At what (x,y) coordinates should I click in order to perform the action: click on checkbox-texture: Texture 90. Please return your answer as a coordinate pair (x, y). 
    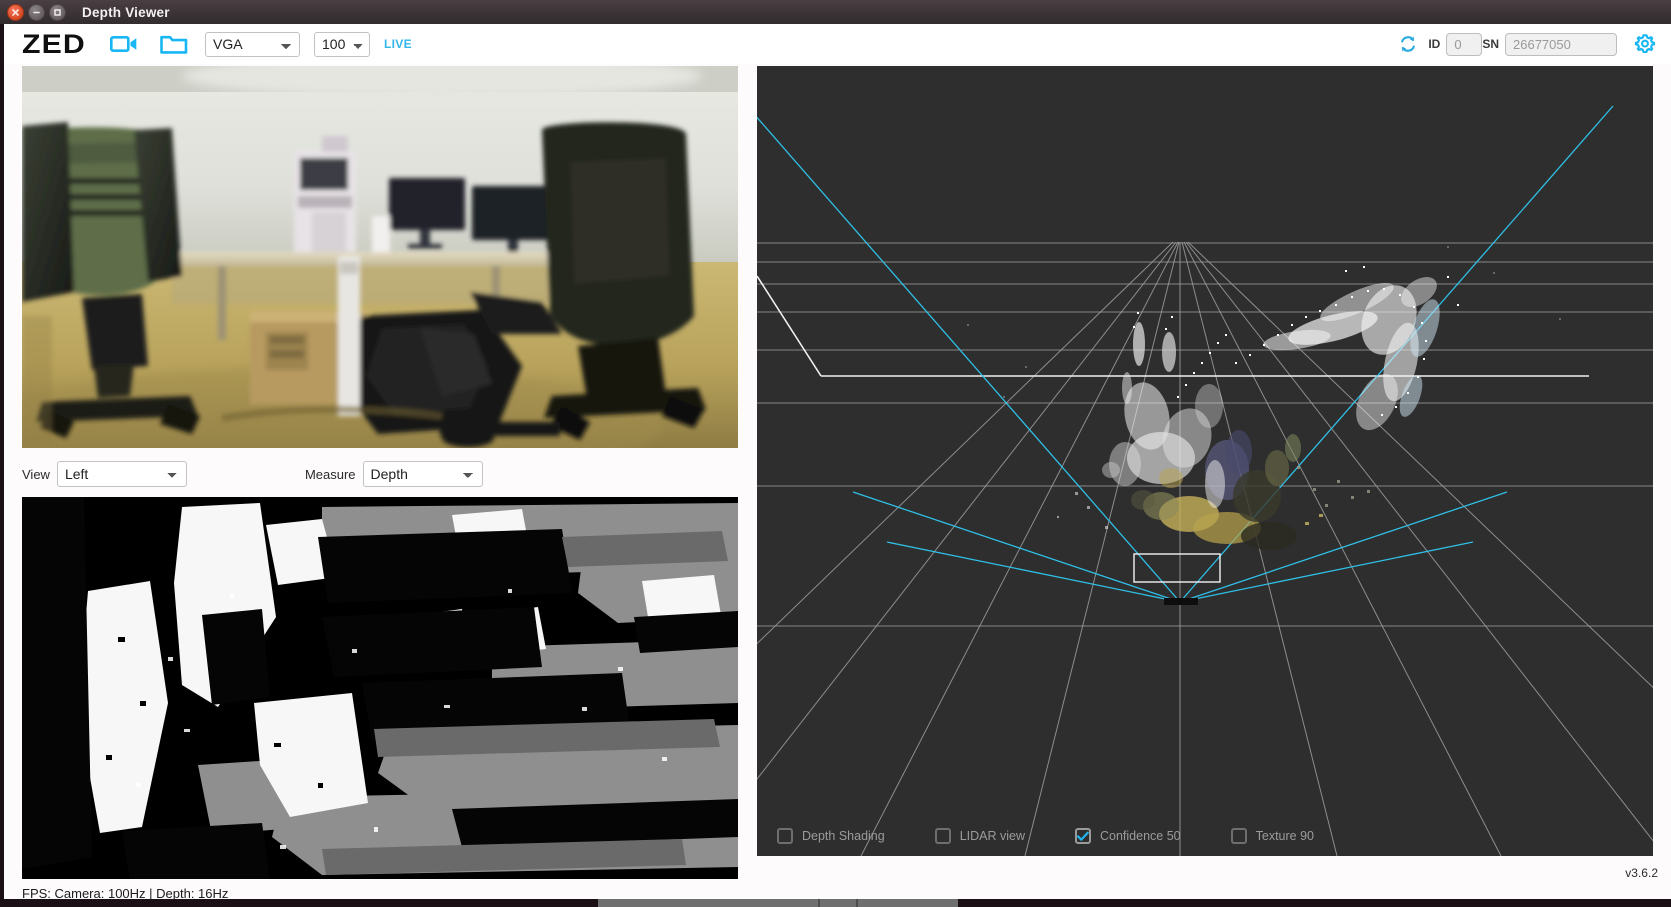
    Looking at the image, I should click on (1272, 836).